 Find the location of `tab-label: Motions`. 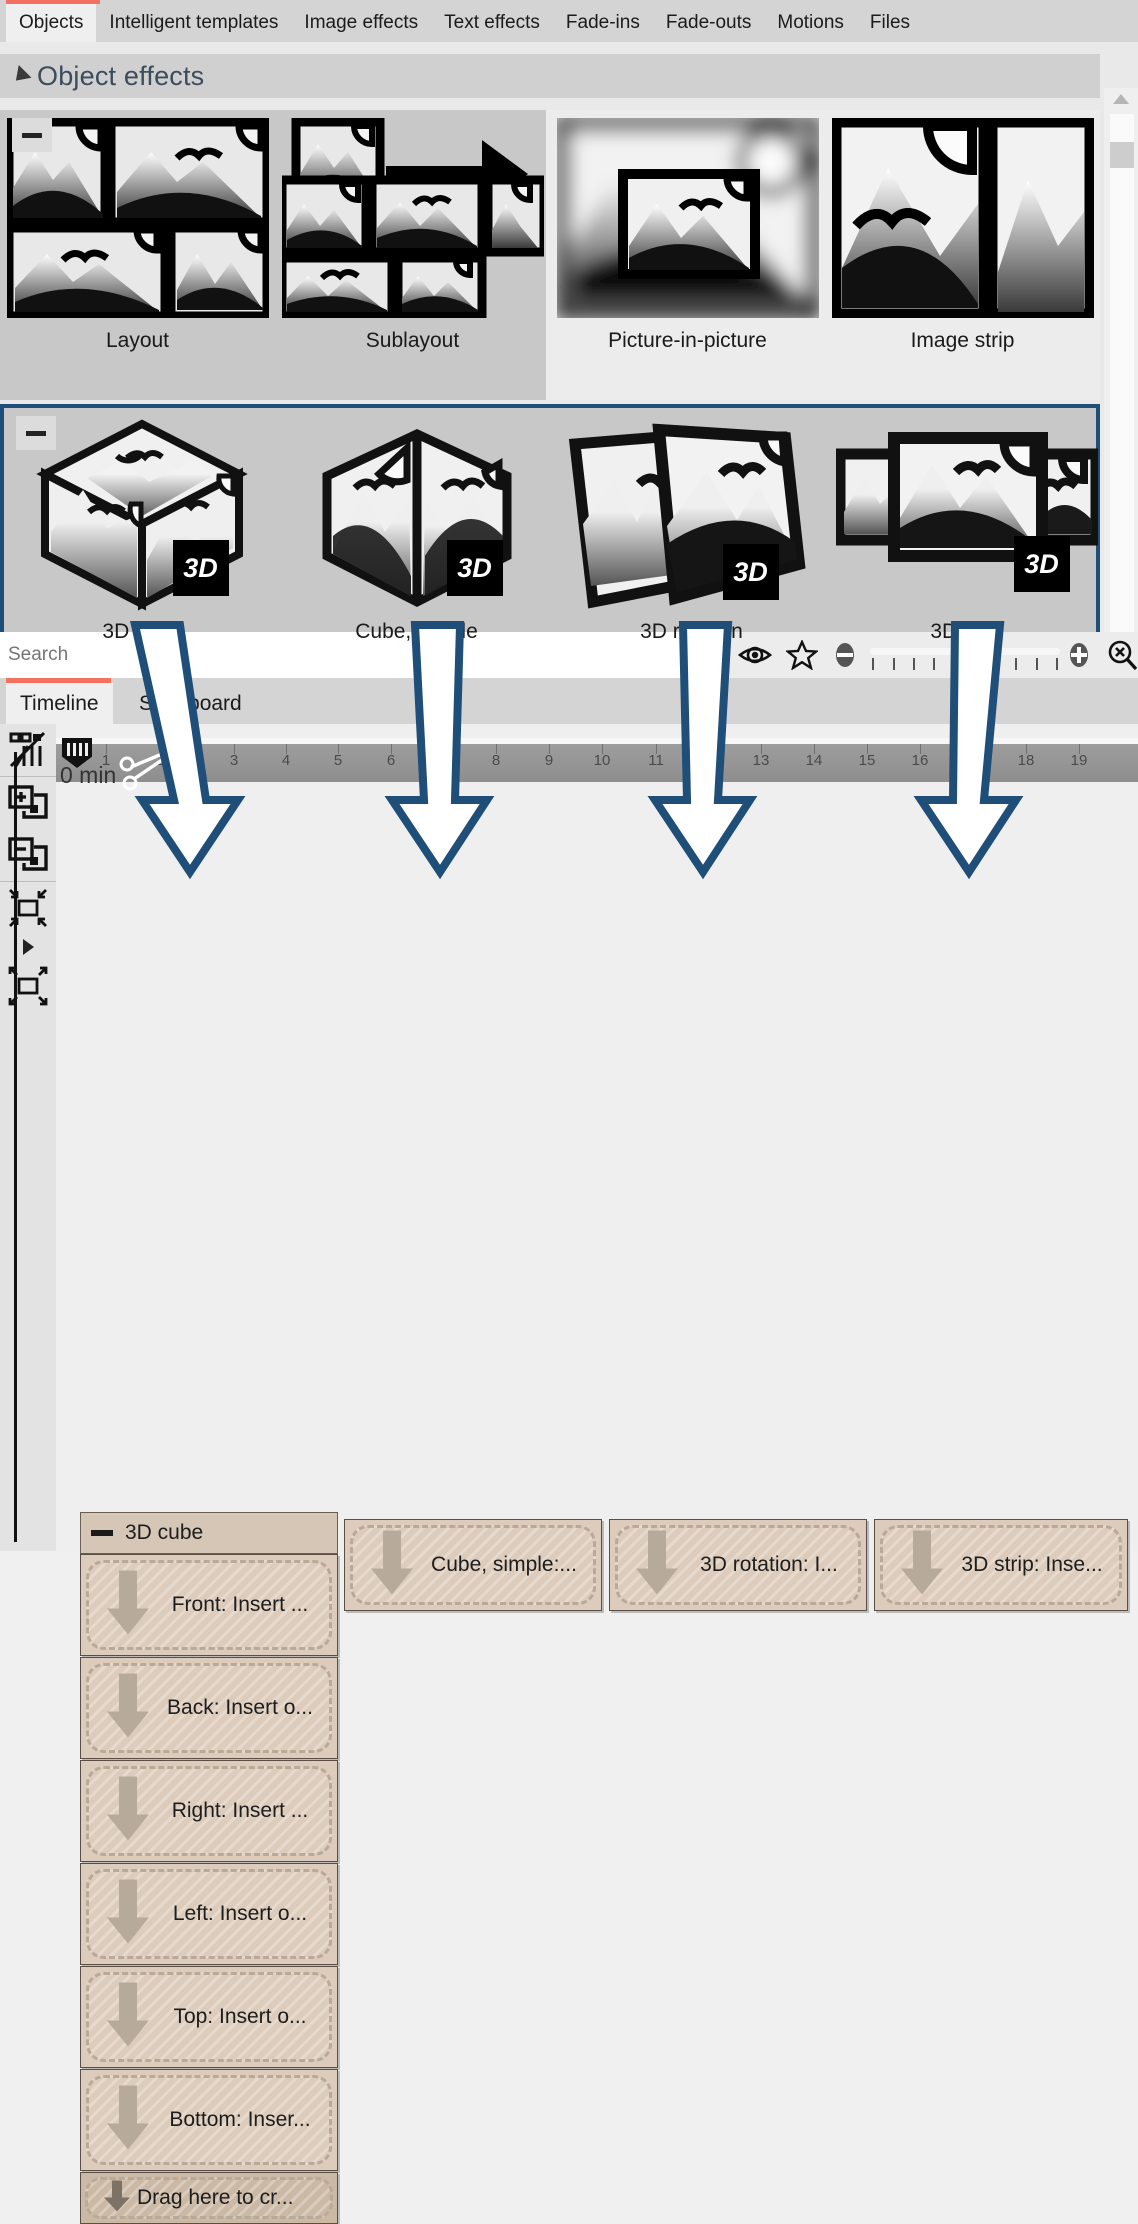

tab-label: Motions is located at coordinates (810, 22).